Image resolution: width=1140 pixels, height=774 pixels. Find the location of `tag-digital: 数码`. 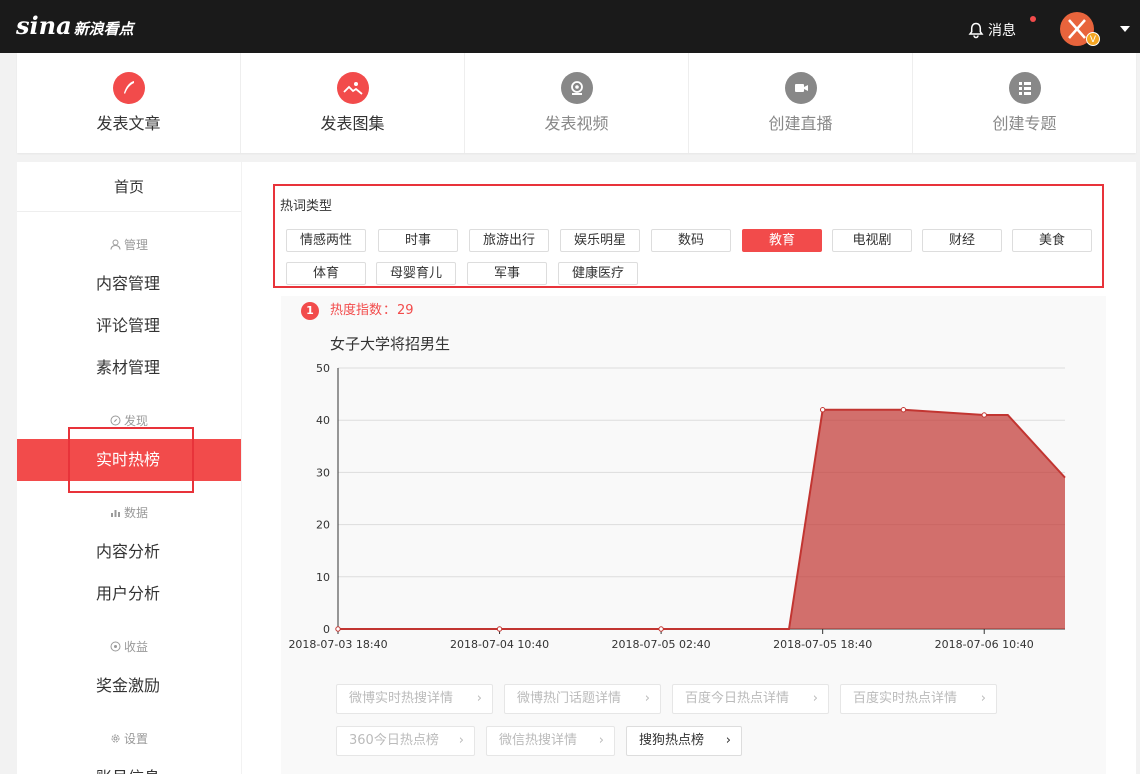

tag-digital: 数码 is located at coordinates (691, 240).